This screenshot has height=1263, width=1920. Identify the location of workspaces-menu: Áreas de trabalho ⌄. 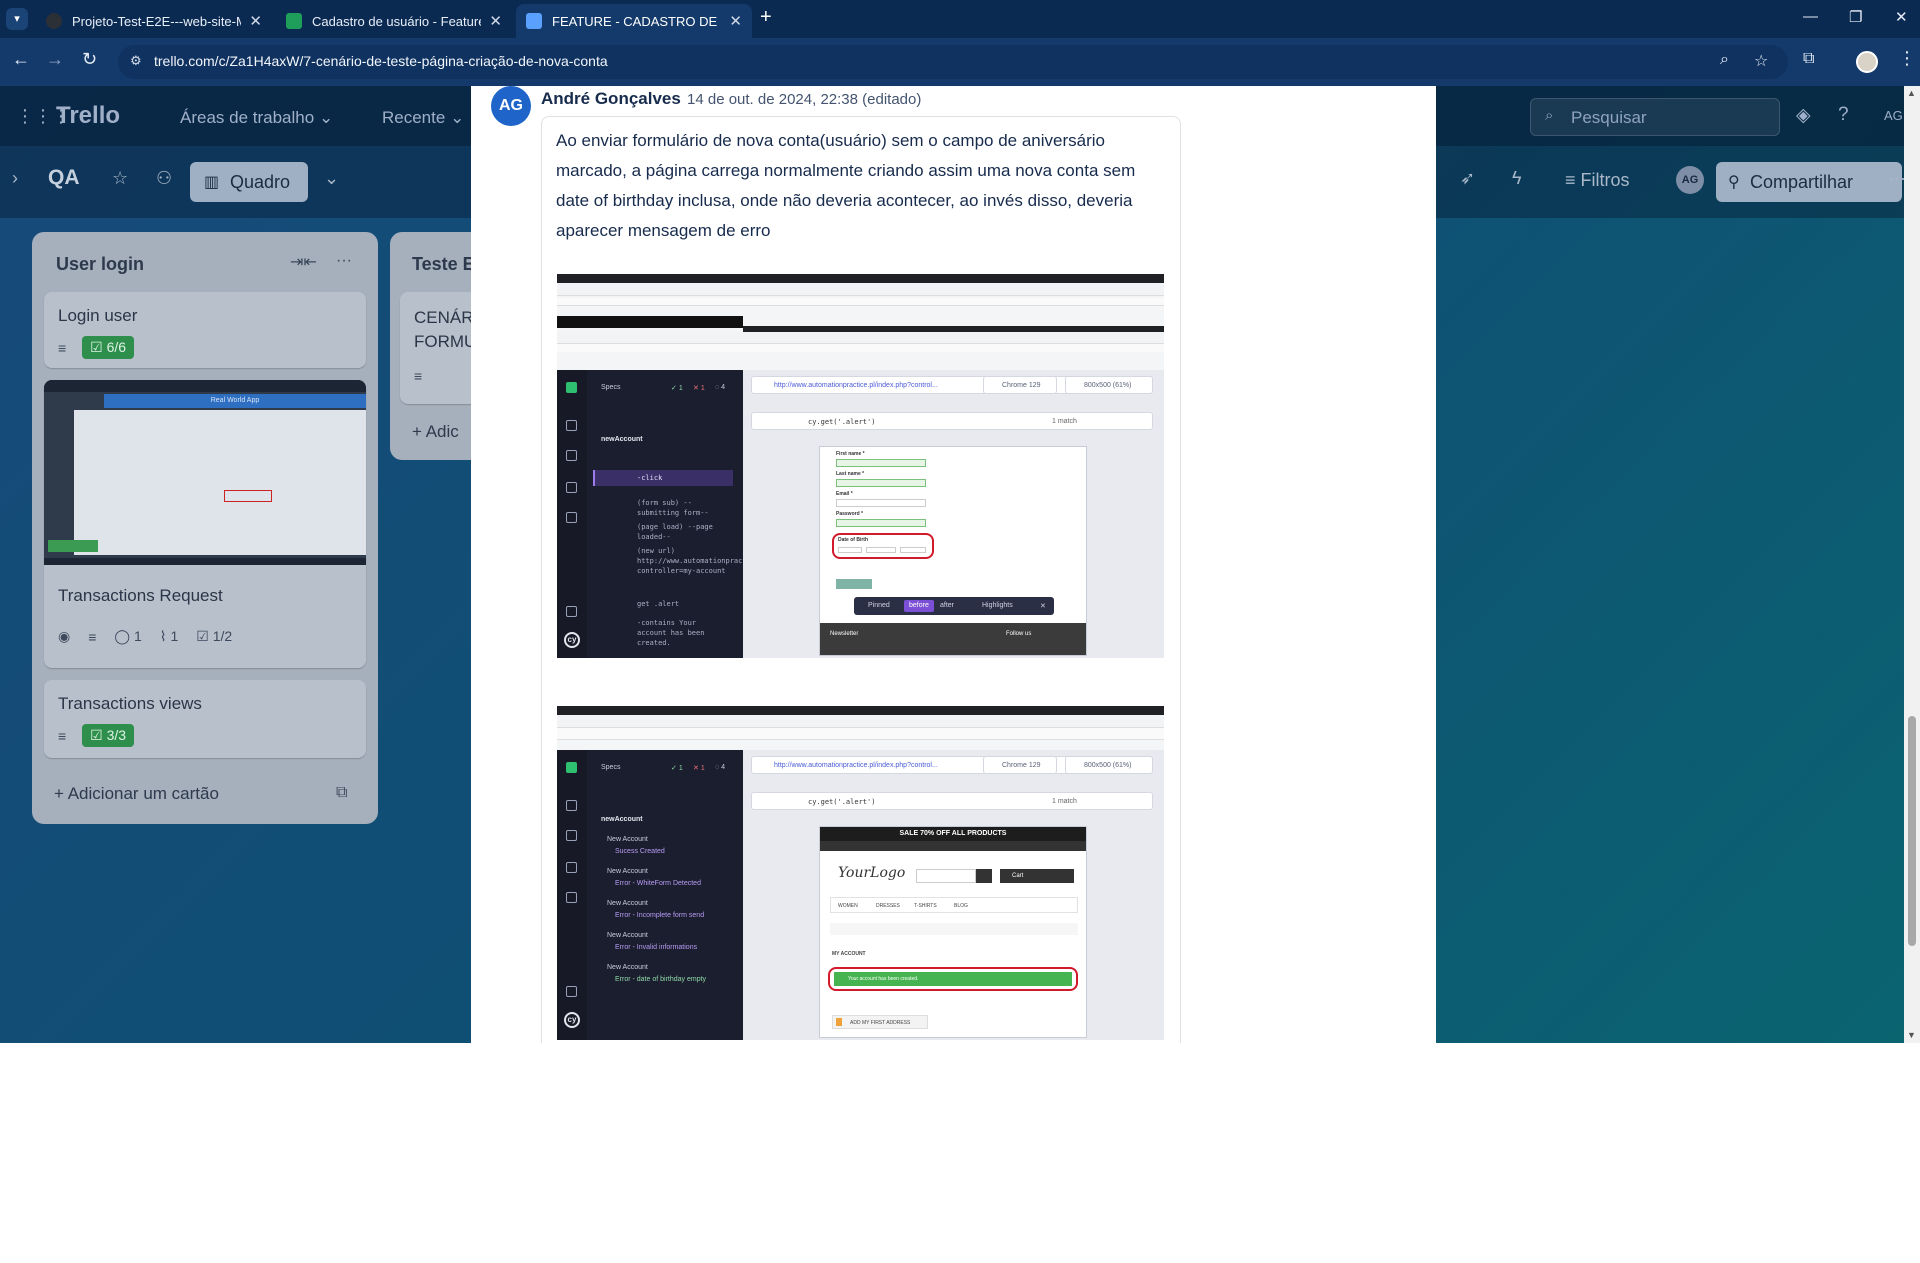
(256, 118).